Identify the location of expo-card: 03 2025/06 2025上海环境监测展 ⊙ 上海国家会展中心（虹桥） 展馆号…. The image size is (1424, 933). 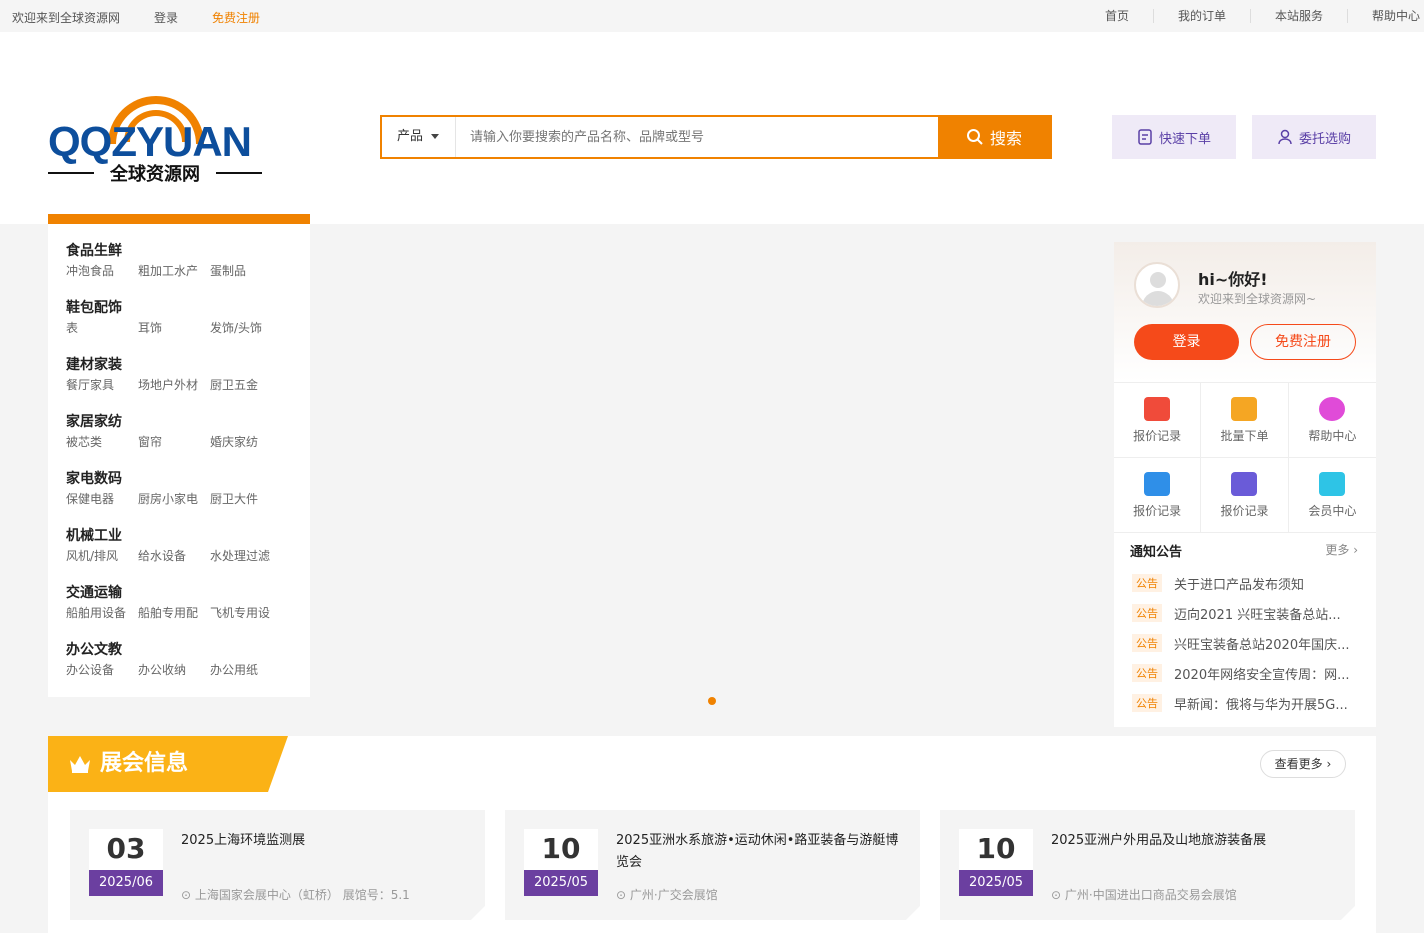
(277, 865).